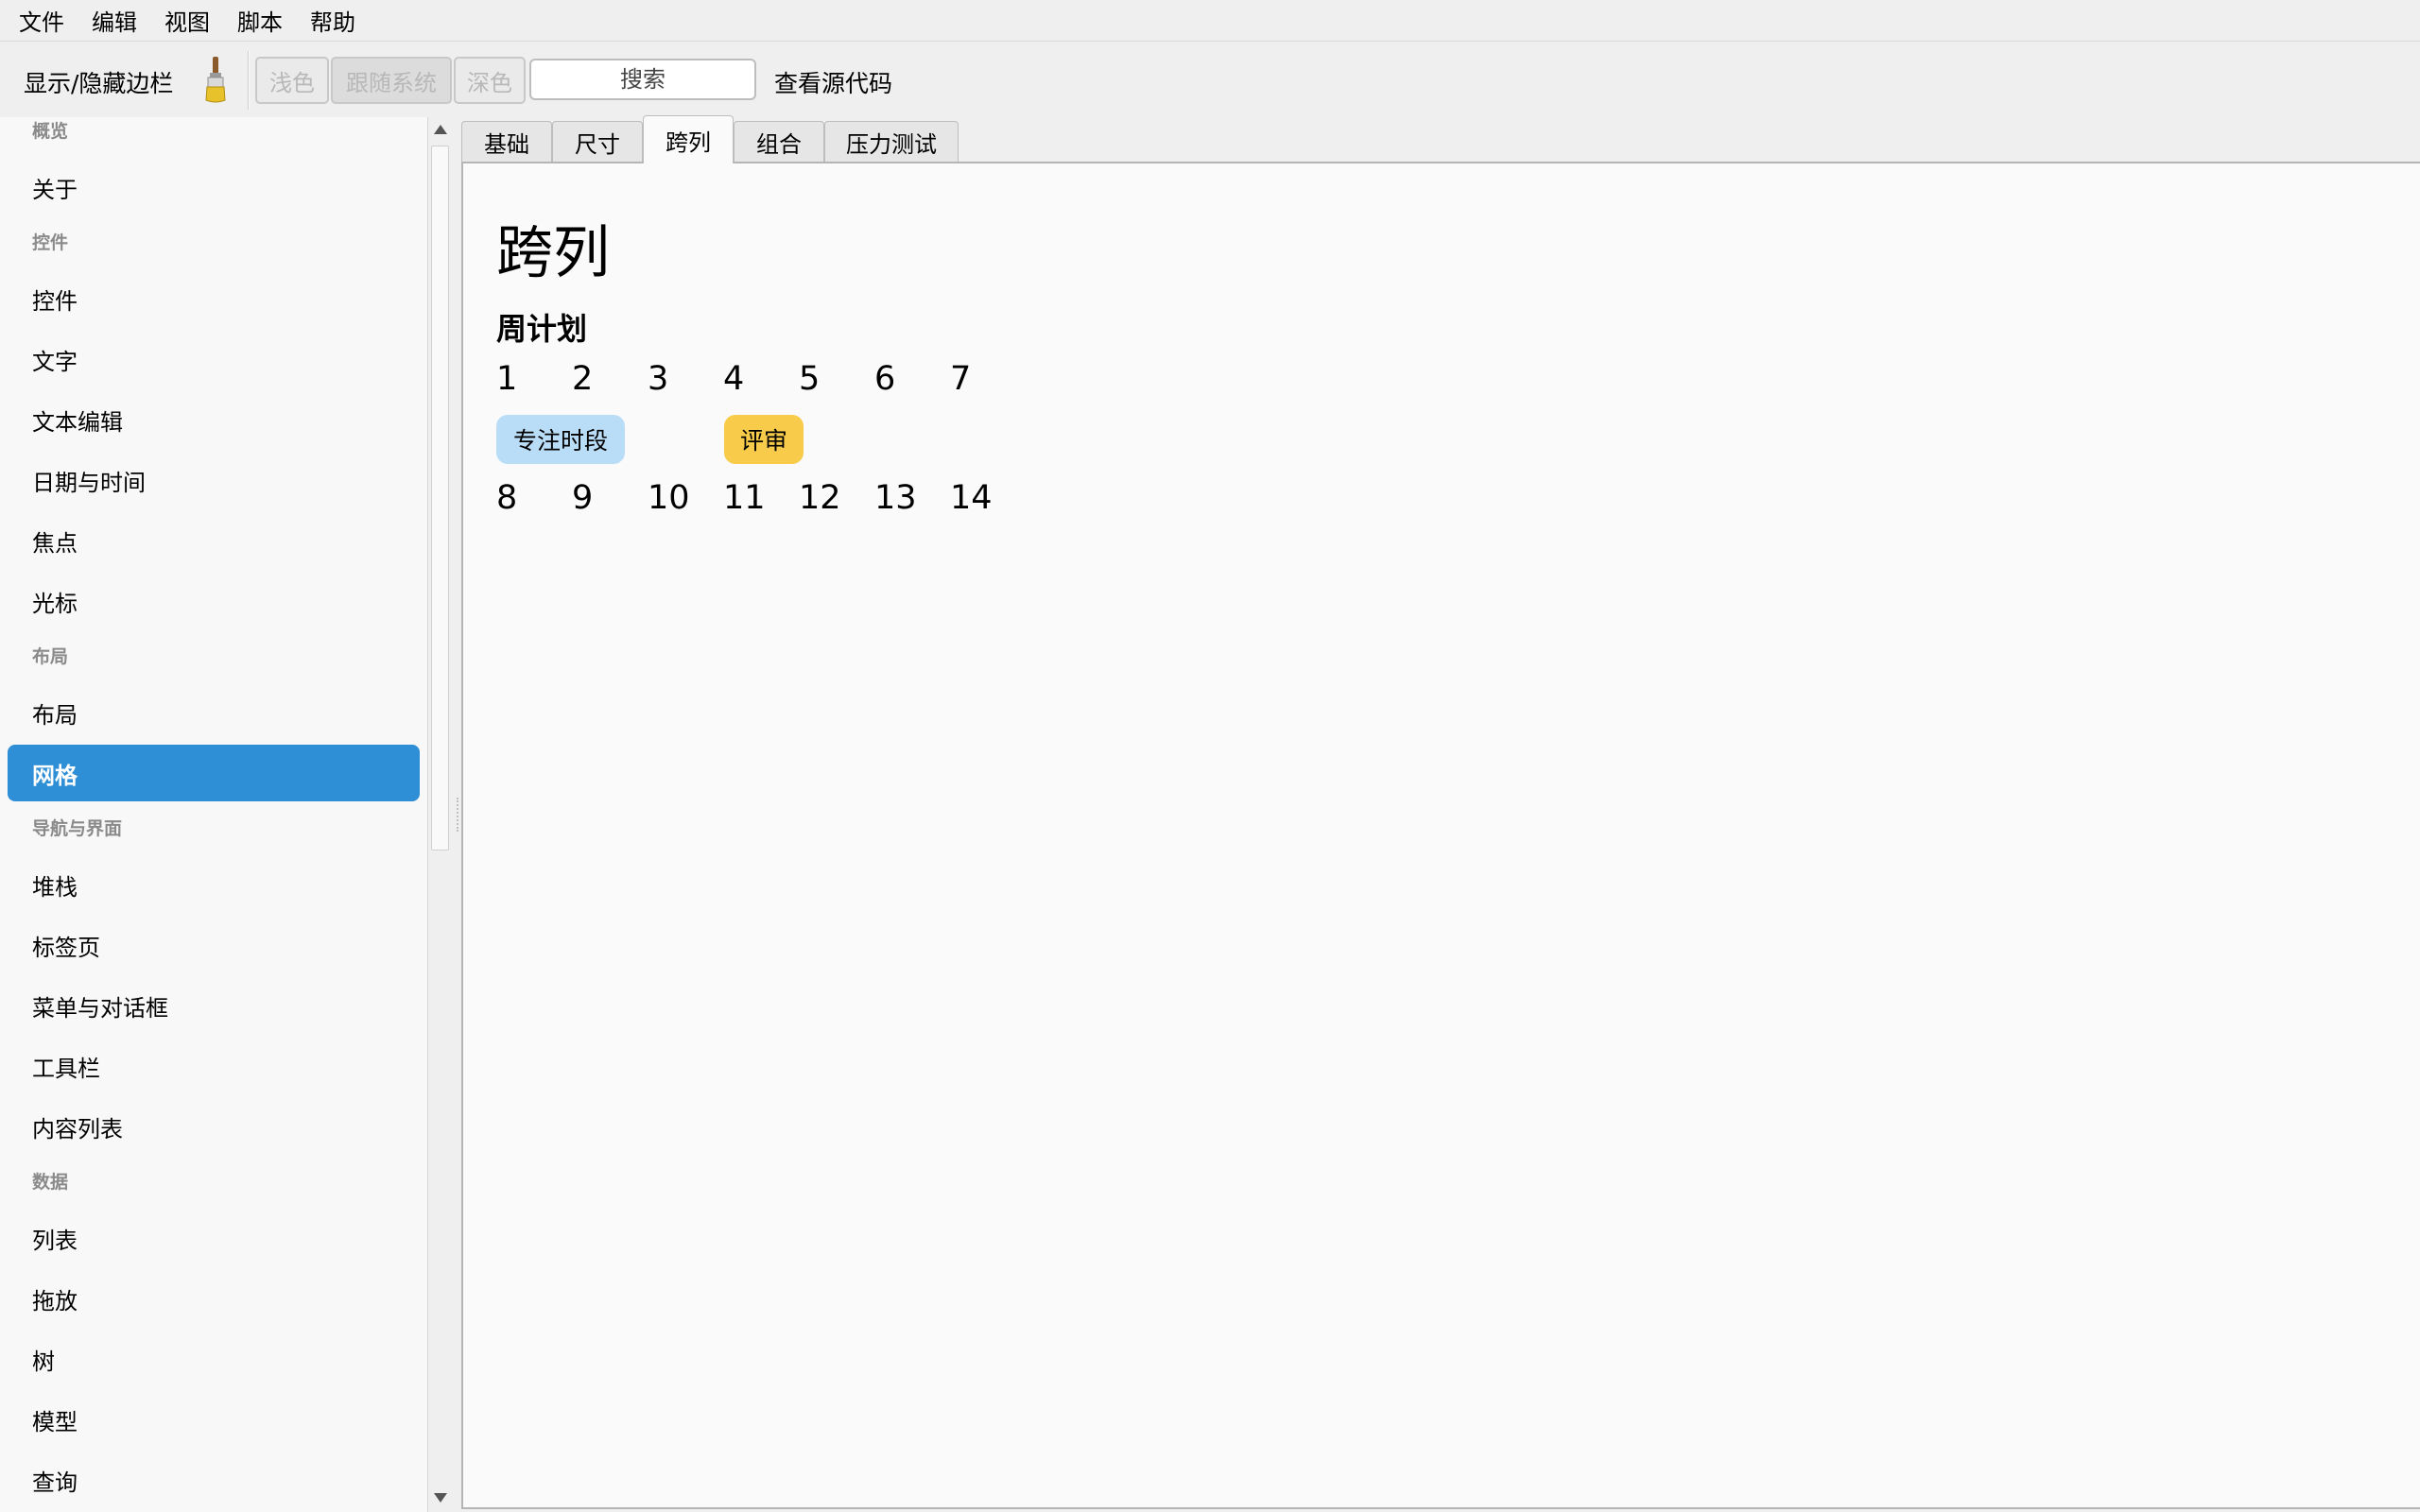 This screenshot has height=1512, width=2420. Describe the element at coordinates (490, 80) in the screenshot. I see `theme-dark-button: 深色` at that location.